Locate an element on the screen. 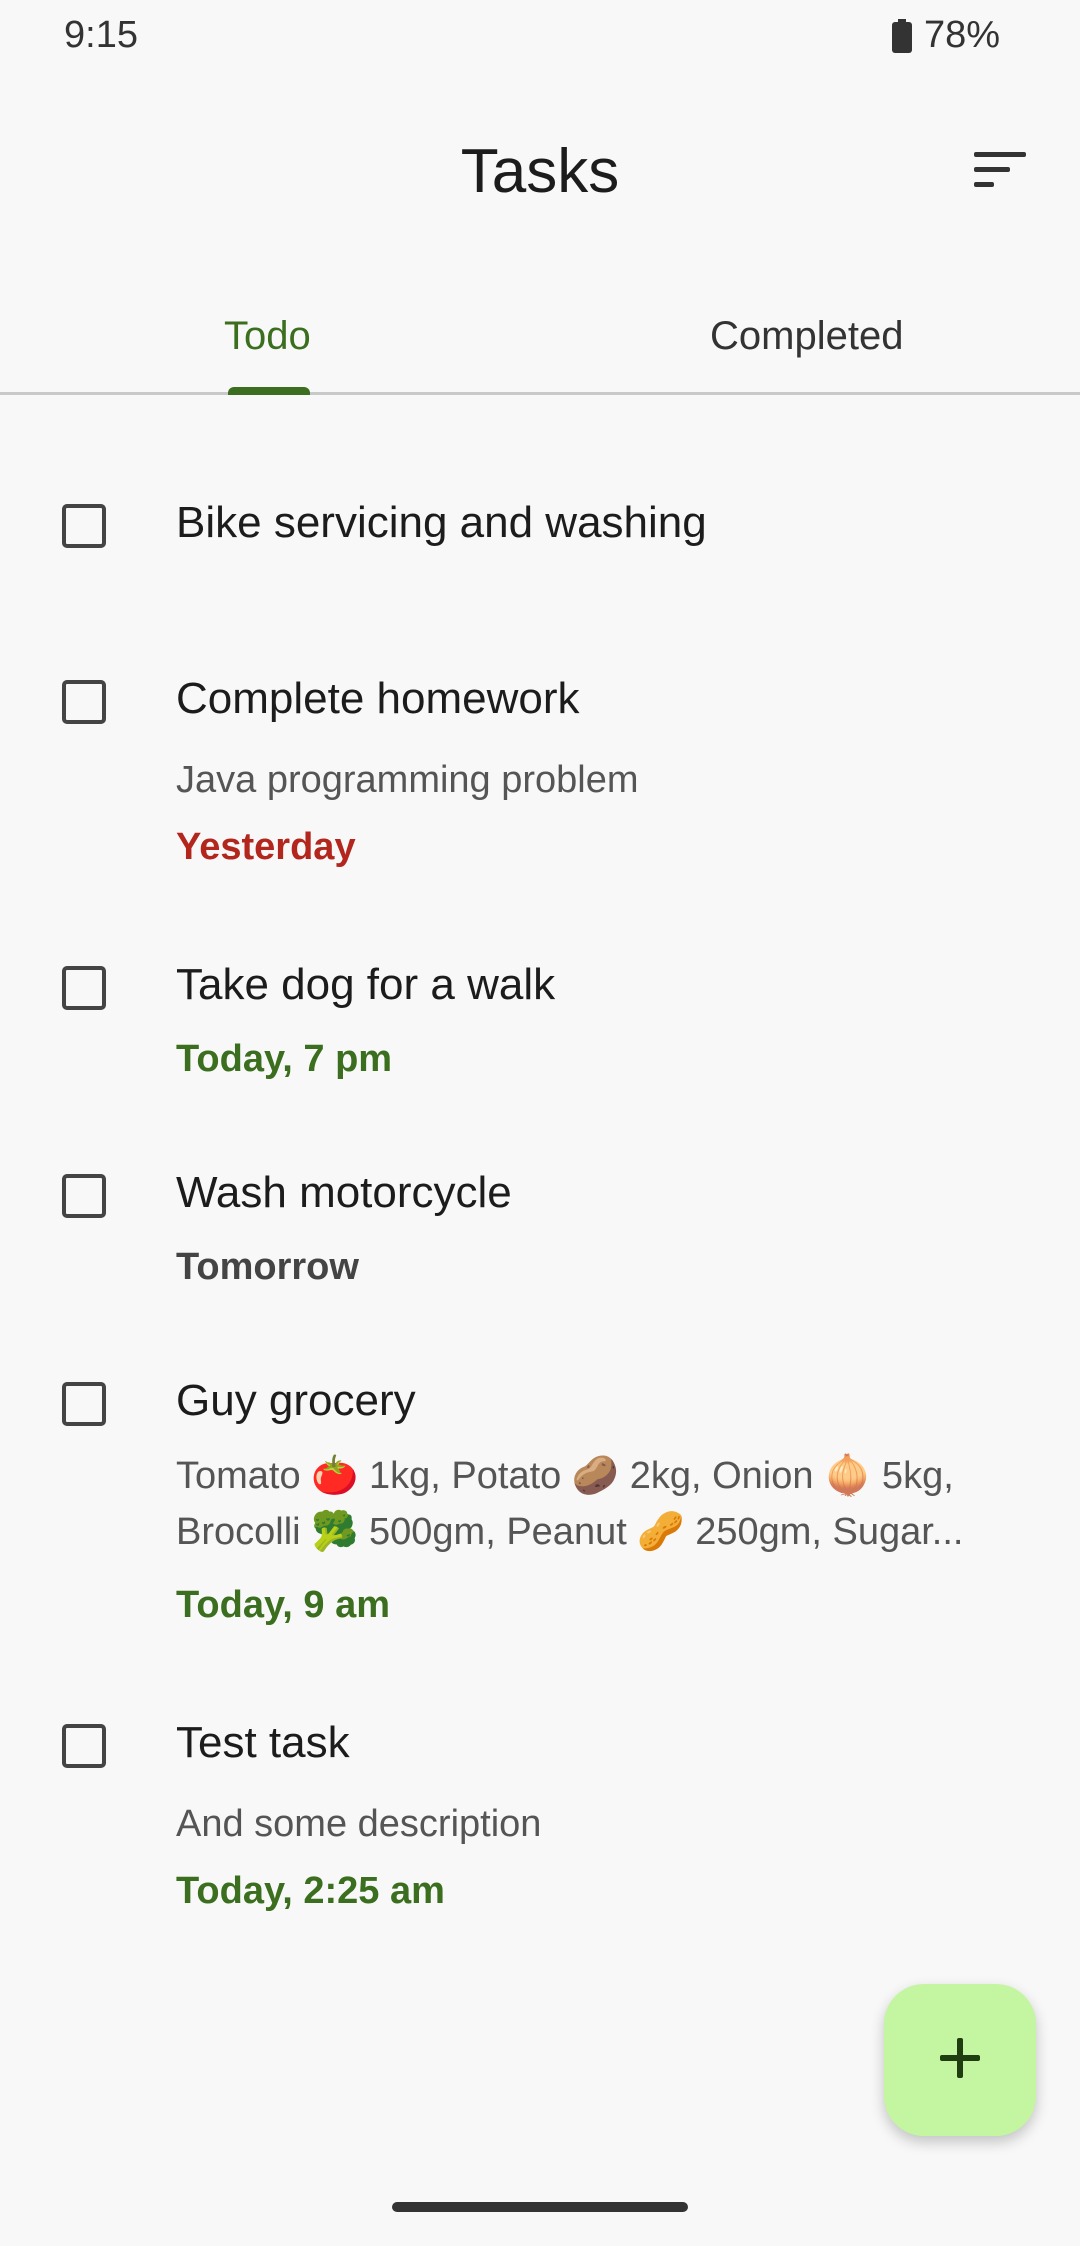  tab-todo: Todo is located at coordinates (270, 336).